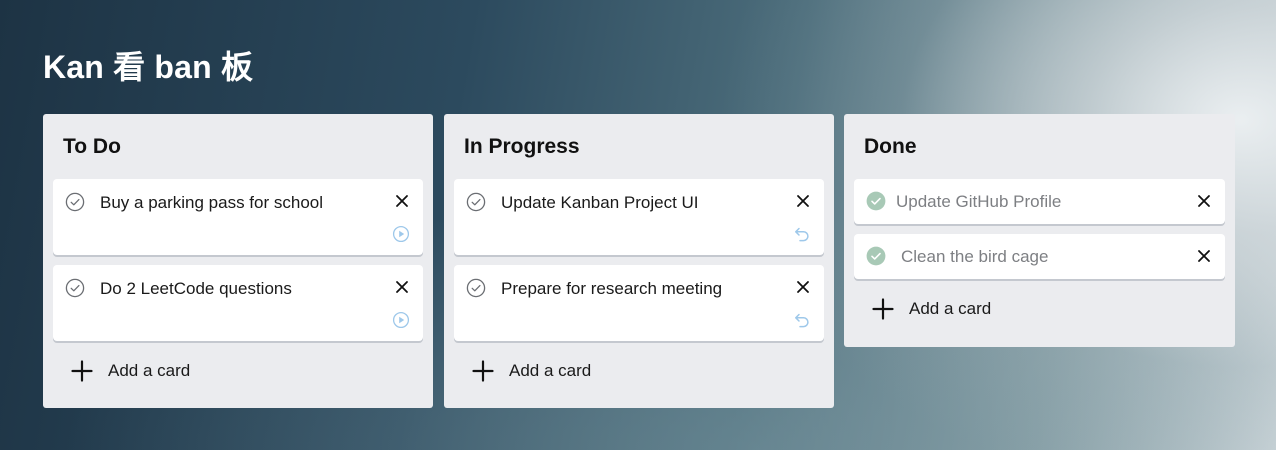  I want to click on card-text: Update GitHub Profile, so click(978, 202).